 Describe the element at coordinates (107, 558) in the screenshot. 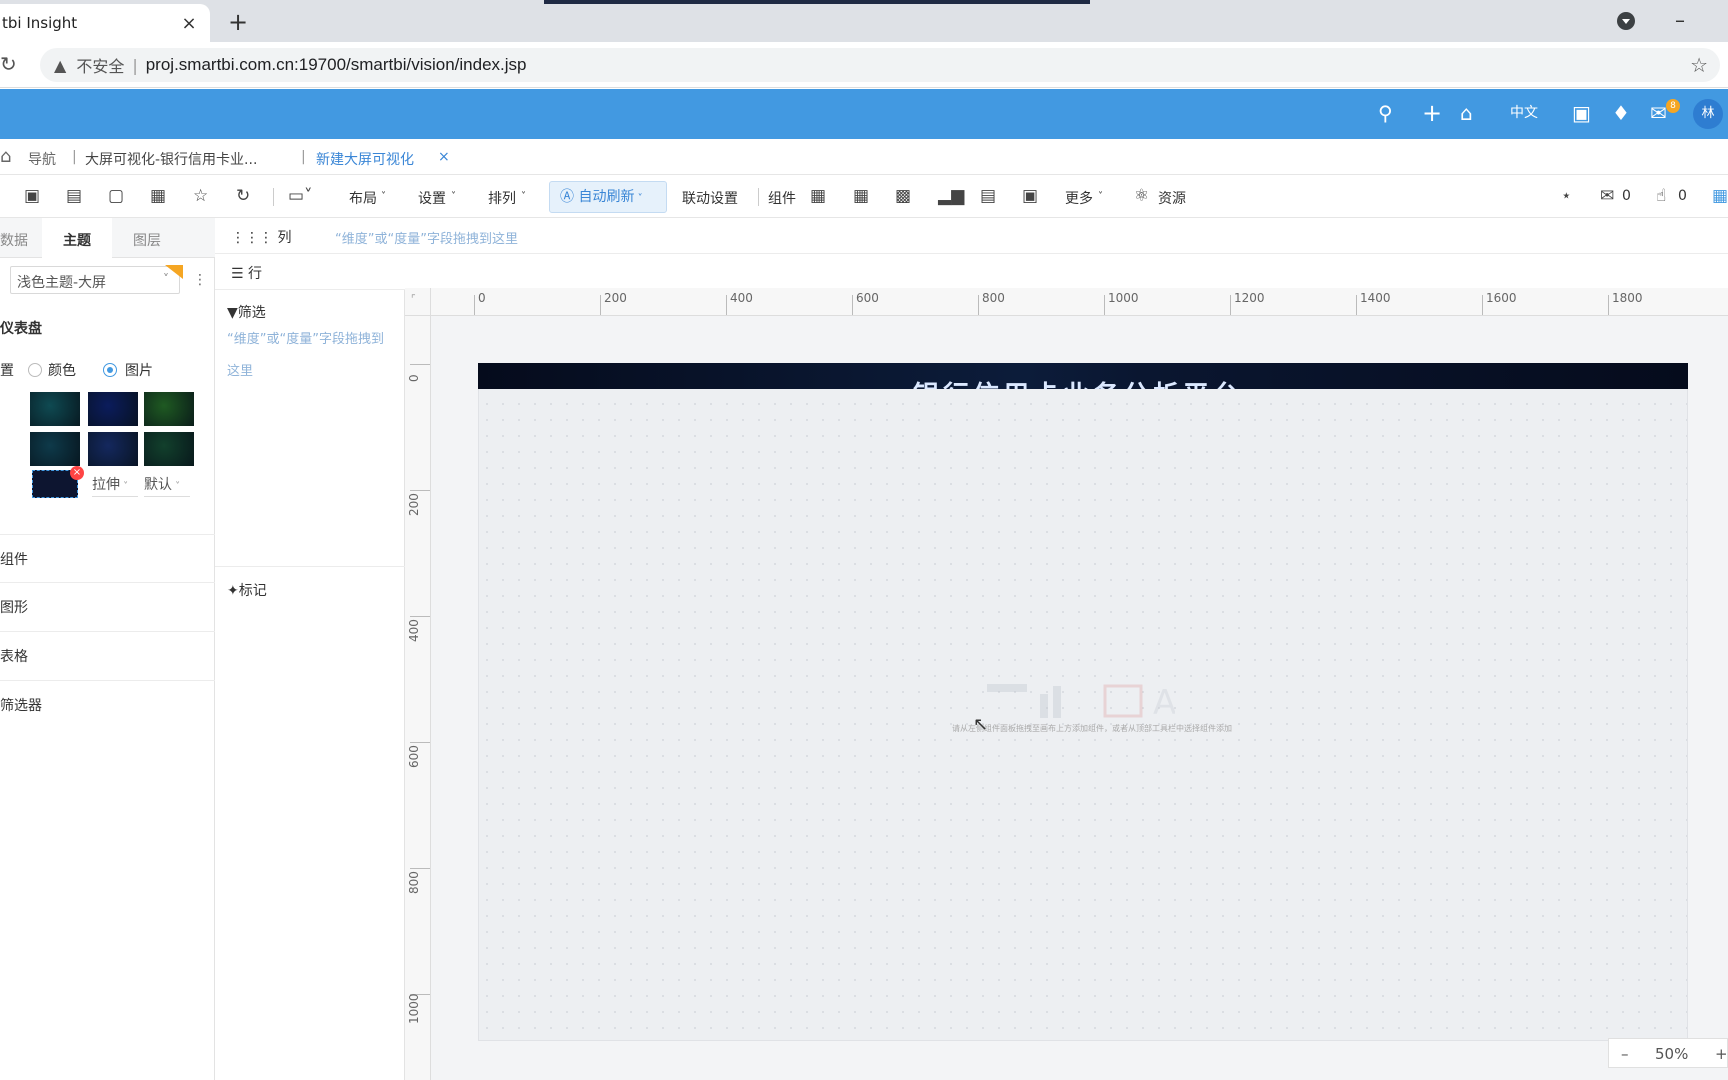

I see `group-components: 组件` at that location.